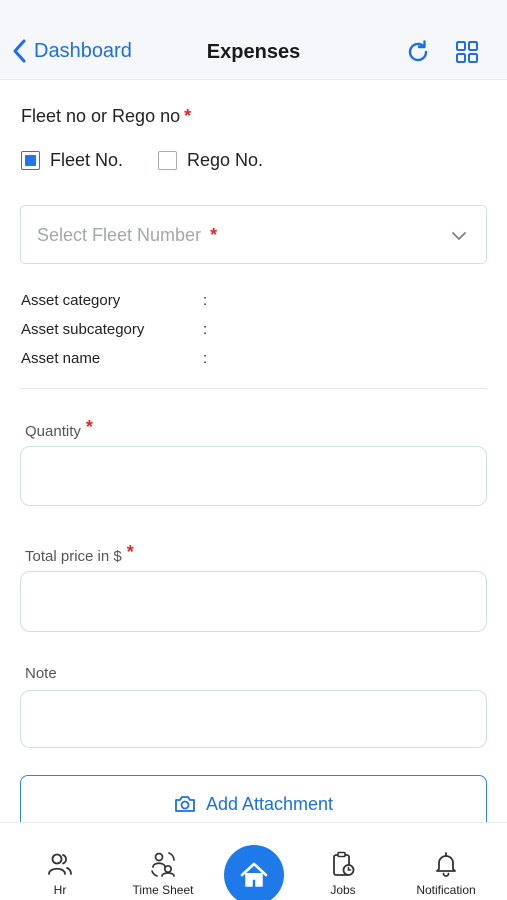 The height and width of the screenshot is (900, 507). What do you see at coordinates (30, 160) in the screenshot?
I see `checkbox-checked-icon` at bounding box center [30, 160].